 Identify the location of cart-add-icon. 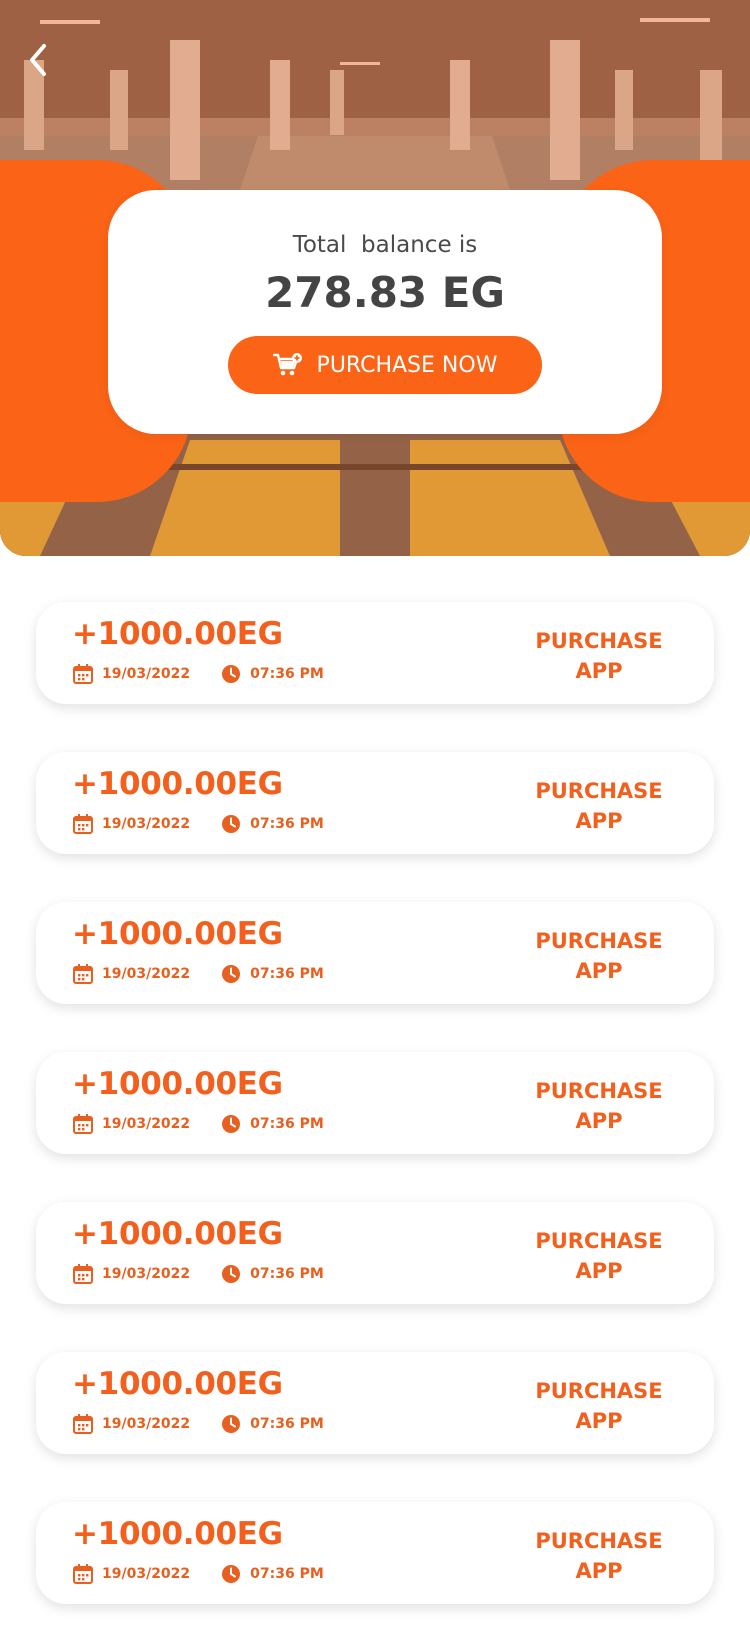
(287, 364).